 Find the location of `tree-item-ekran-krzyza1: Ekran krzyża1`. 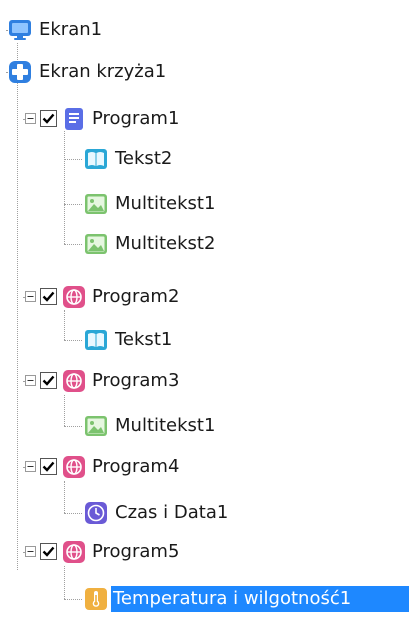

tree-item-ekran-krzyza1: Ekran krzyża1 is located at coordinates (120, 72).